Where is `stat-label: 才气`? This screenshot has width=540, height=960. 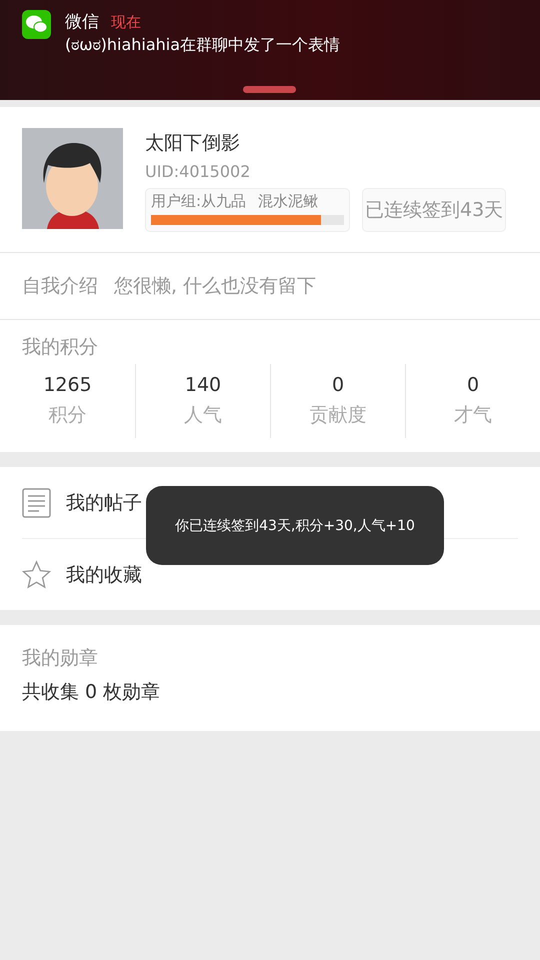 stat-label: 才气 is located at coordinates (473, 415).